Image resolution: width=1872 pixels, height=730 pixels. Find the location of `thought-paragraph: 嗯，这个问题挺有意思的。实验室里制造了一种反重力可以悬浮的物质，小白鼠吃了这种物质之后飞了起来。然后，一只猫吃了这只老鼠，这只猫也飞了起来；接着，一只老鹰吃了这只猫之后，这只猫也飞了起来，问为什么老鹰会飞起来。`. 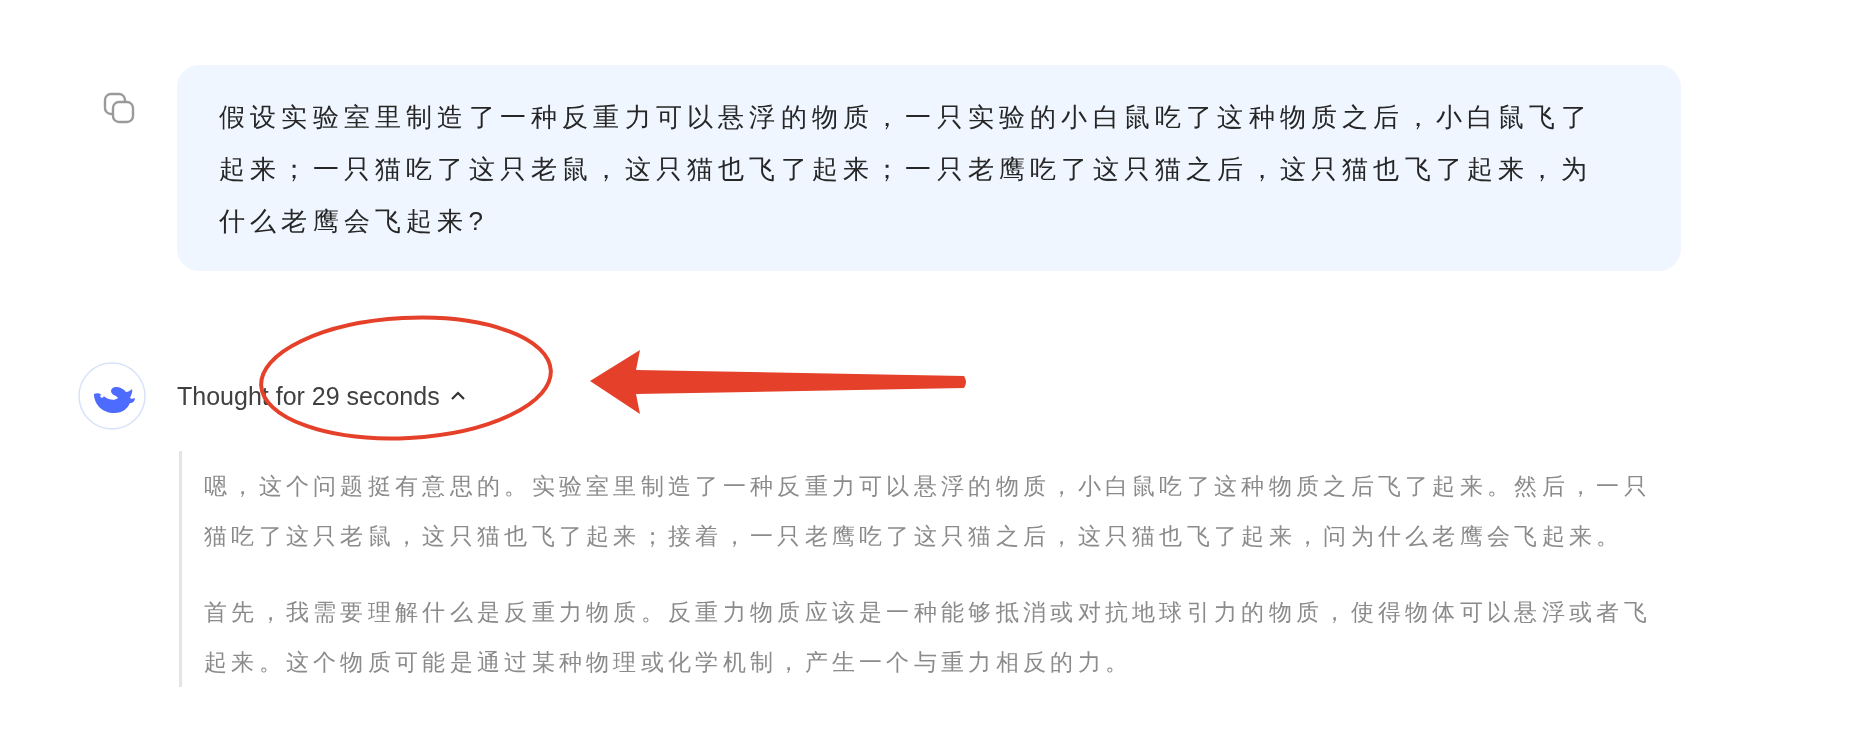

thought-paragraph: 嗯，这个问题挺有意思的。实验室里制造了一种反重力可以悬浮的物质，小白鼠吃了这种物质之后飞了起来。然后，一只猫吃了这只老鼠，这只猫也飞了起来；接着，一只老鹰吃了这只猫之后，这只猫也飞了起来，问为什么老鹰会飞起来。 is located at coordinates (928, 511).